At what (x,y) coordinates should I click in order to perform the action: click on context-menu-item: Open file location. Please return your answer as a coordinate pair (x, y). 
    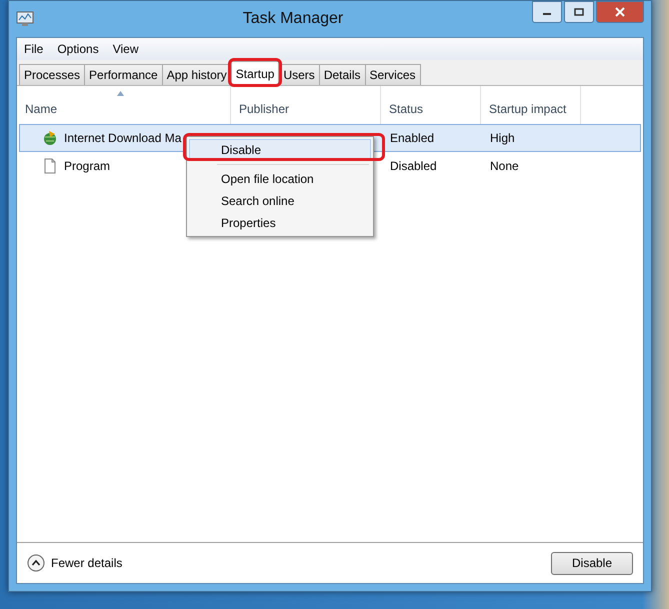
    Looking at the image, I should click on (280, 179).